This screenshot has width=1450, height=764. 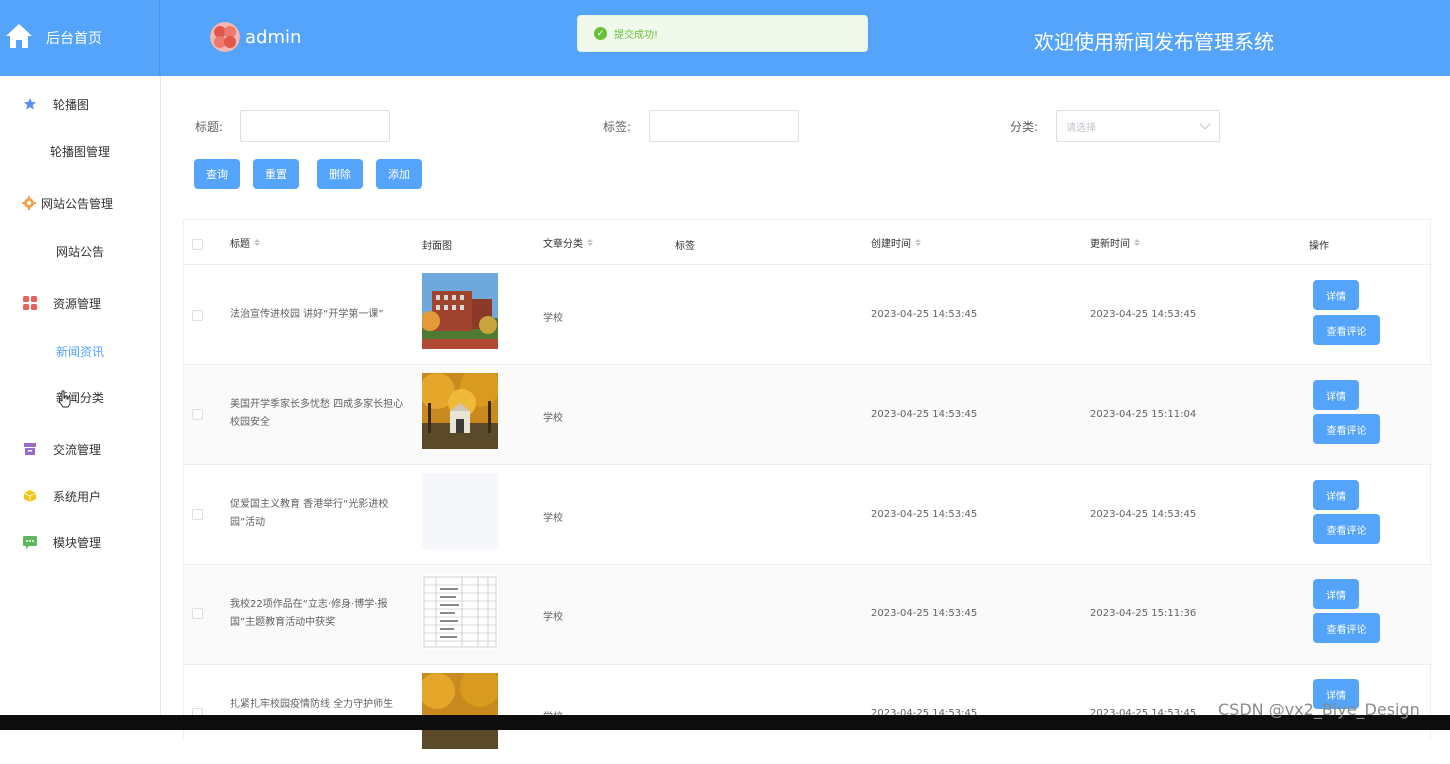 I want to click on sidebar-group-resources: 资源管理, so click(x=80, y=303).